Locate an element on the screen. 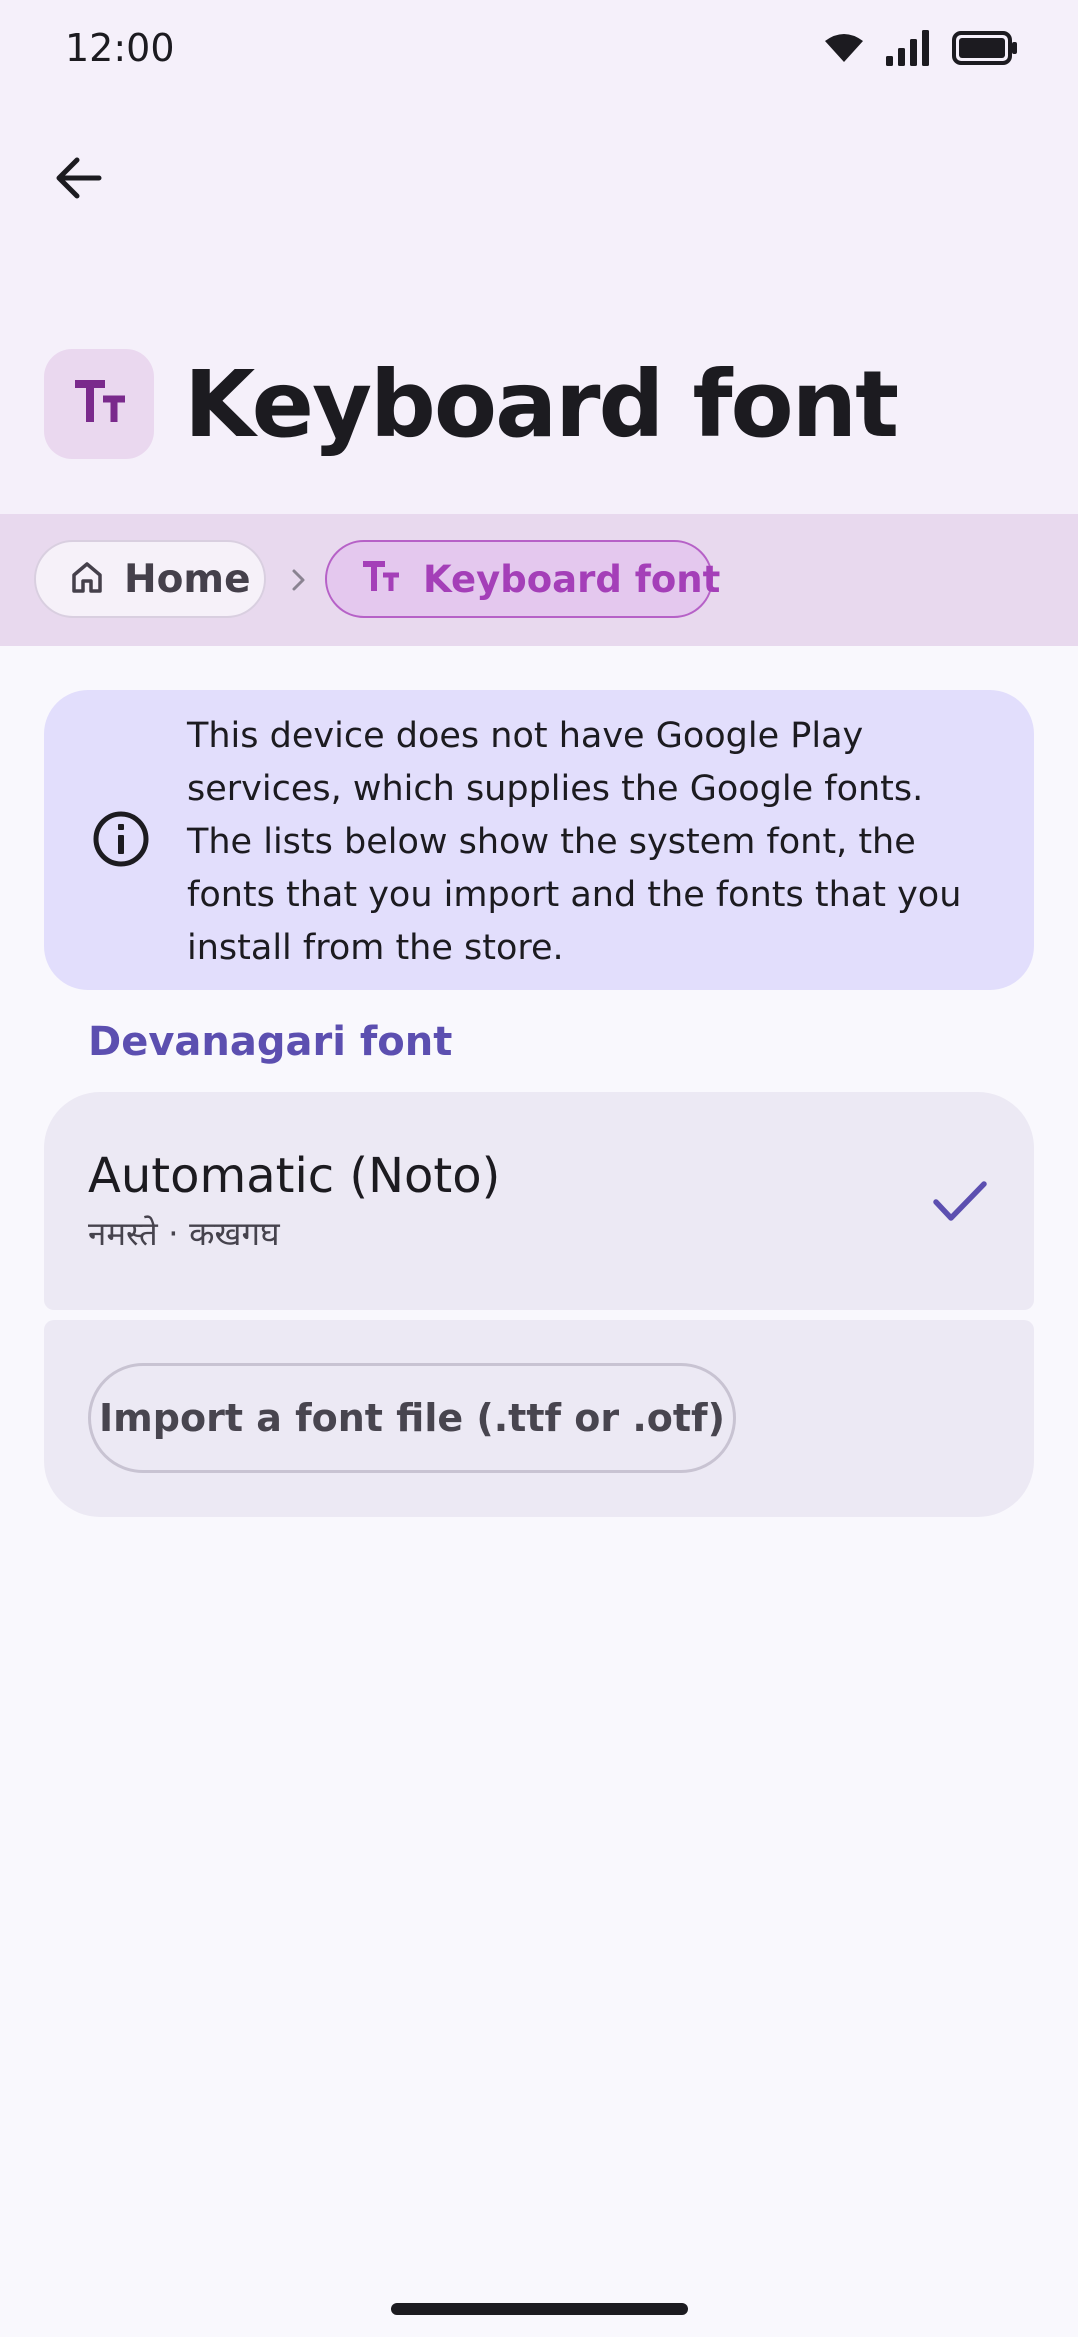 This screenshot has width=1078, height=2337. arrow-back-icon is located at coordinates (78, 180).